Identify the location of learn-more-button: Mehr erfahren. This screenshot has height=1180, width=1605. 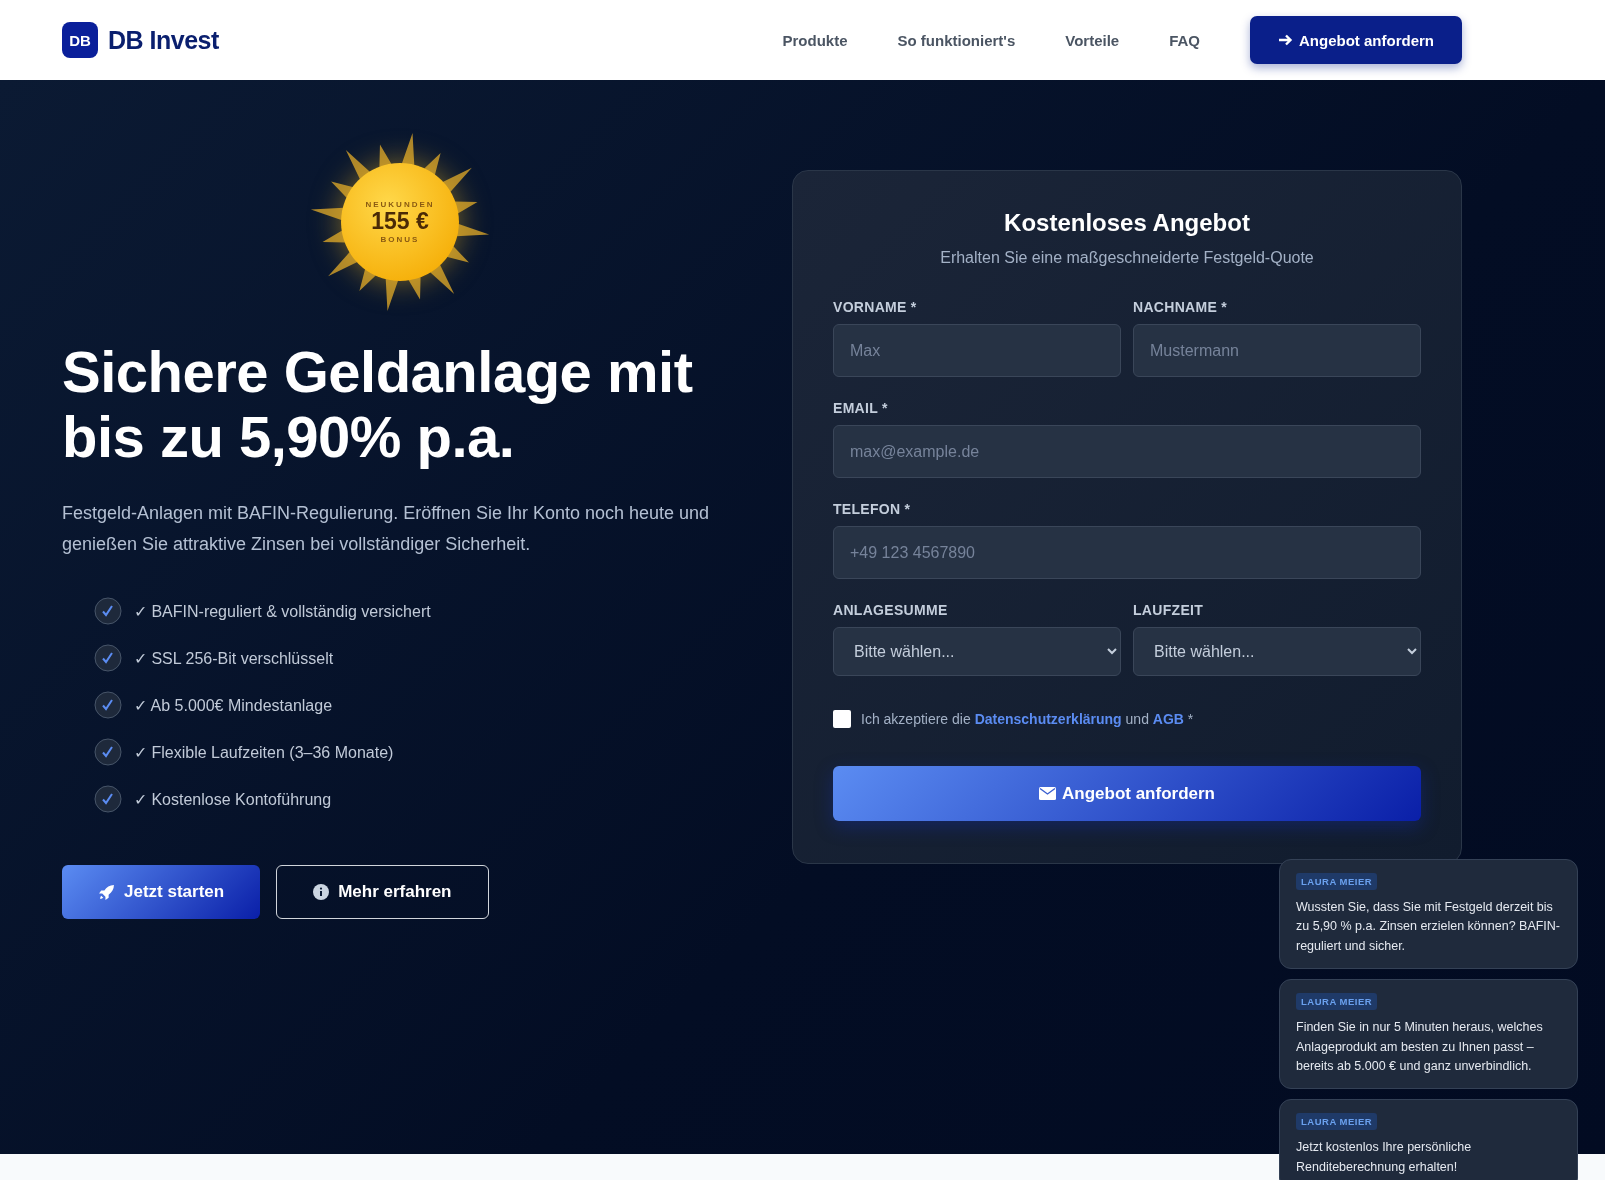
(382, 892).